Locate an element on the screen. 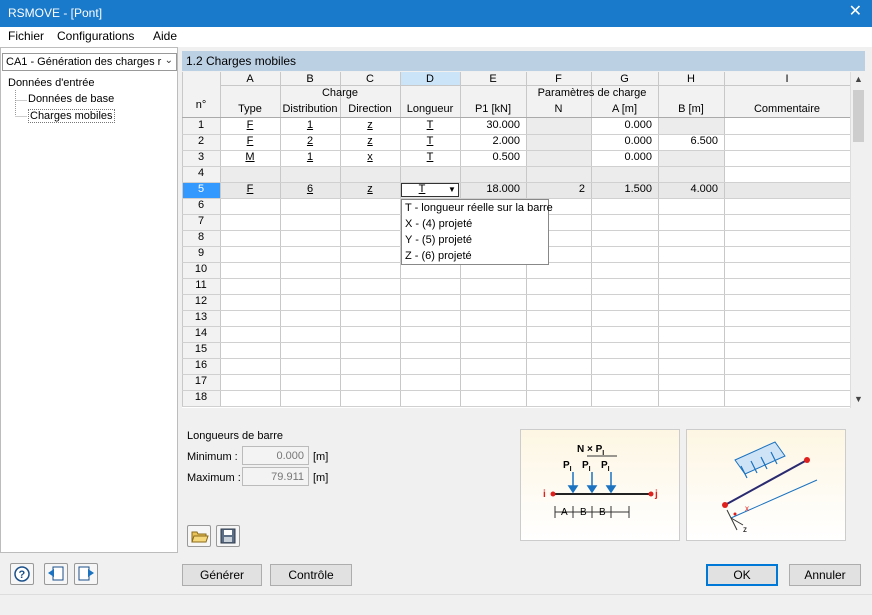 This screenshot has height=615, width=872. open-folder-button is located at coordinates (199, 536).